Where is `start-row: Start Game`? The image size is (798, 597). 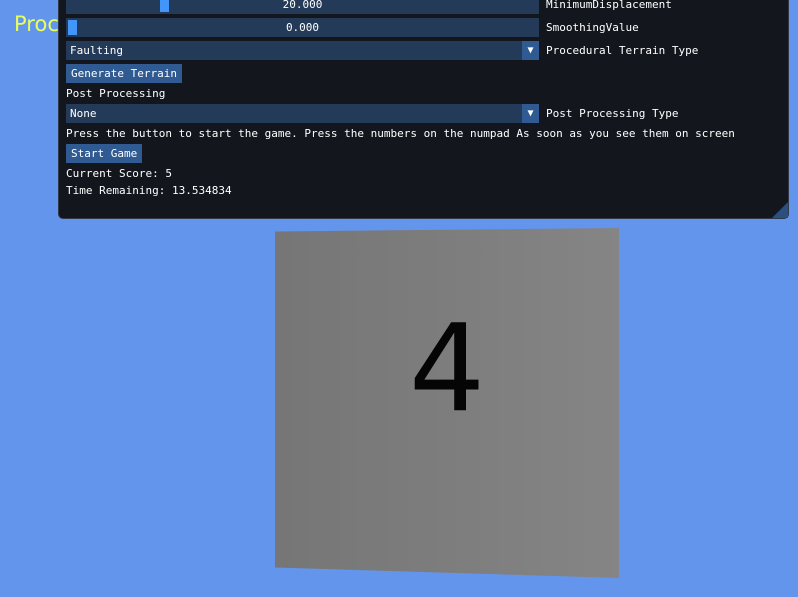 start-row: Start Game is located at coordinates (104, 153).